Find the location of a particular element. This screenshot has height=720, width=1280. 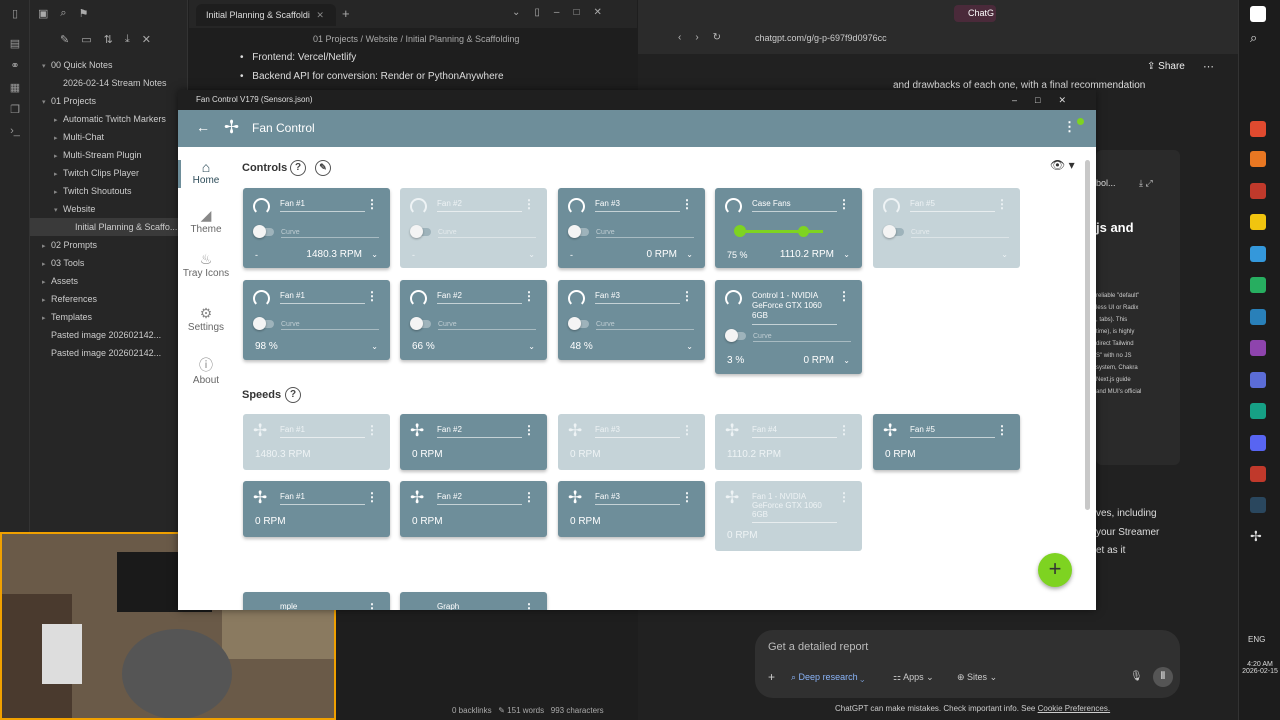

back-icon: ← is located at coordinates (203, 127).